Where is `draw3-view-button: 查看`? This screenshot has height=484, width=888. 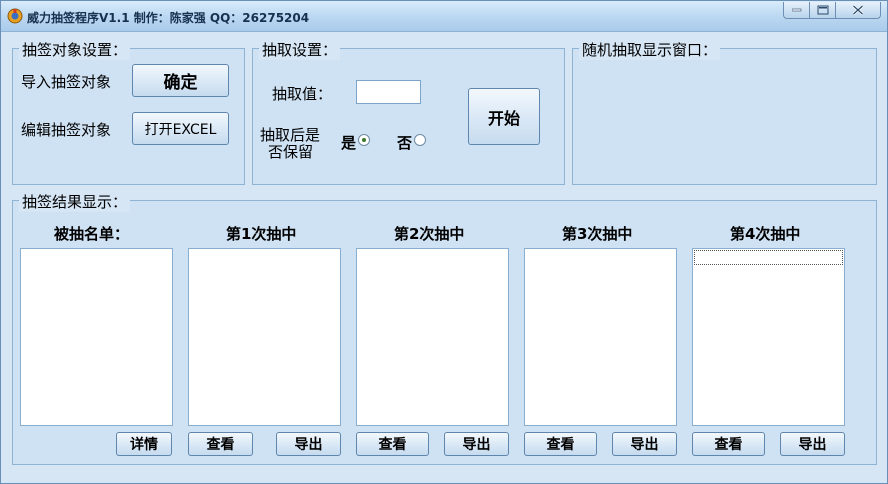
draw3-view-button: 查看 is located at coordinates (560, 444).